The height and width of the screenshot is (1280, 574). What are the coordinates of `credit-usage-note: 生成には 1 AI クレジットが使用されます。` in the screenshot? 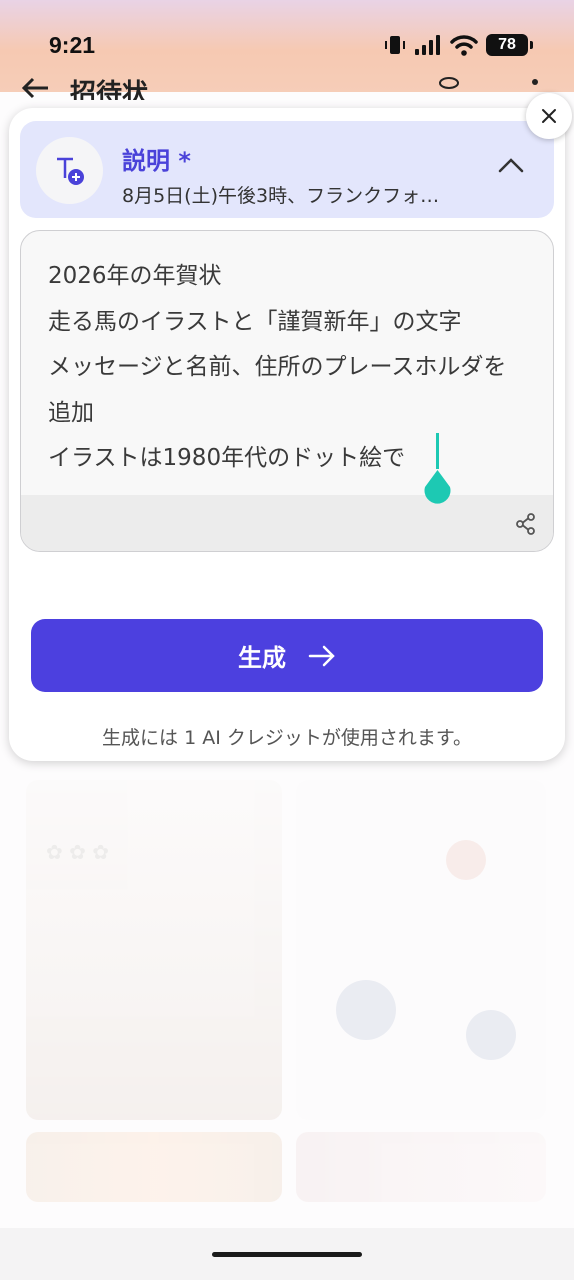 It's located at (287, 738).